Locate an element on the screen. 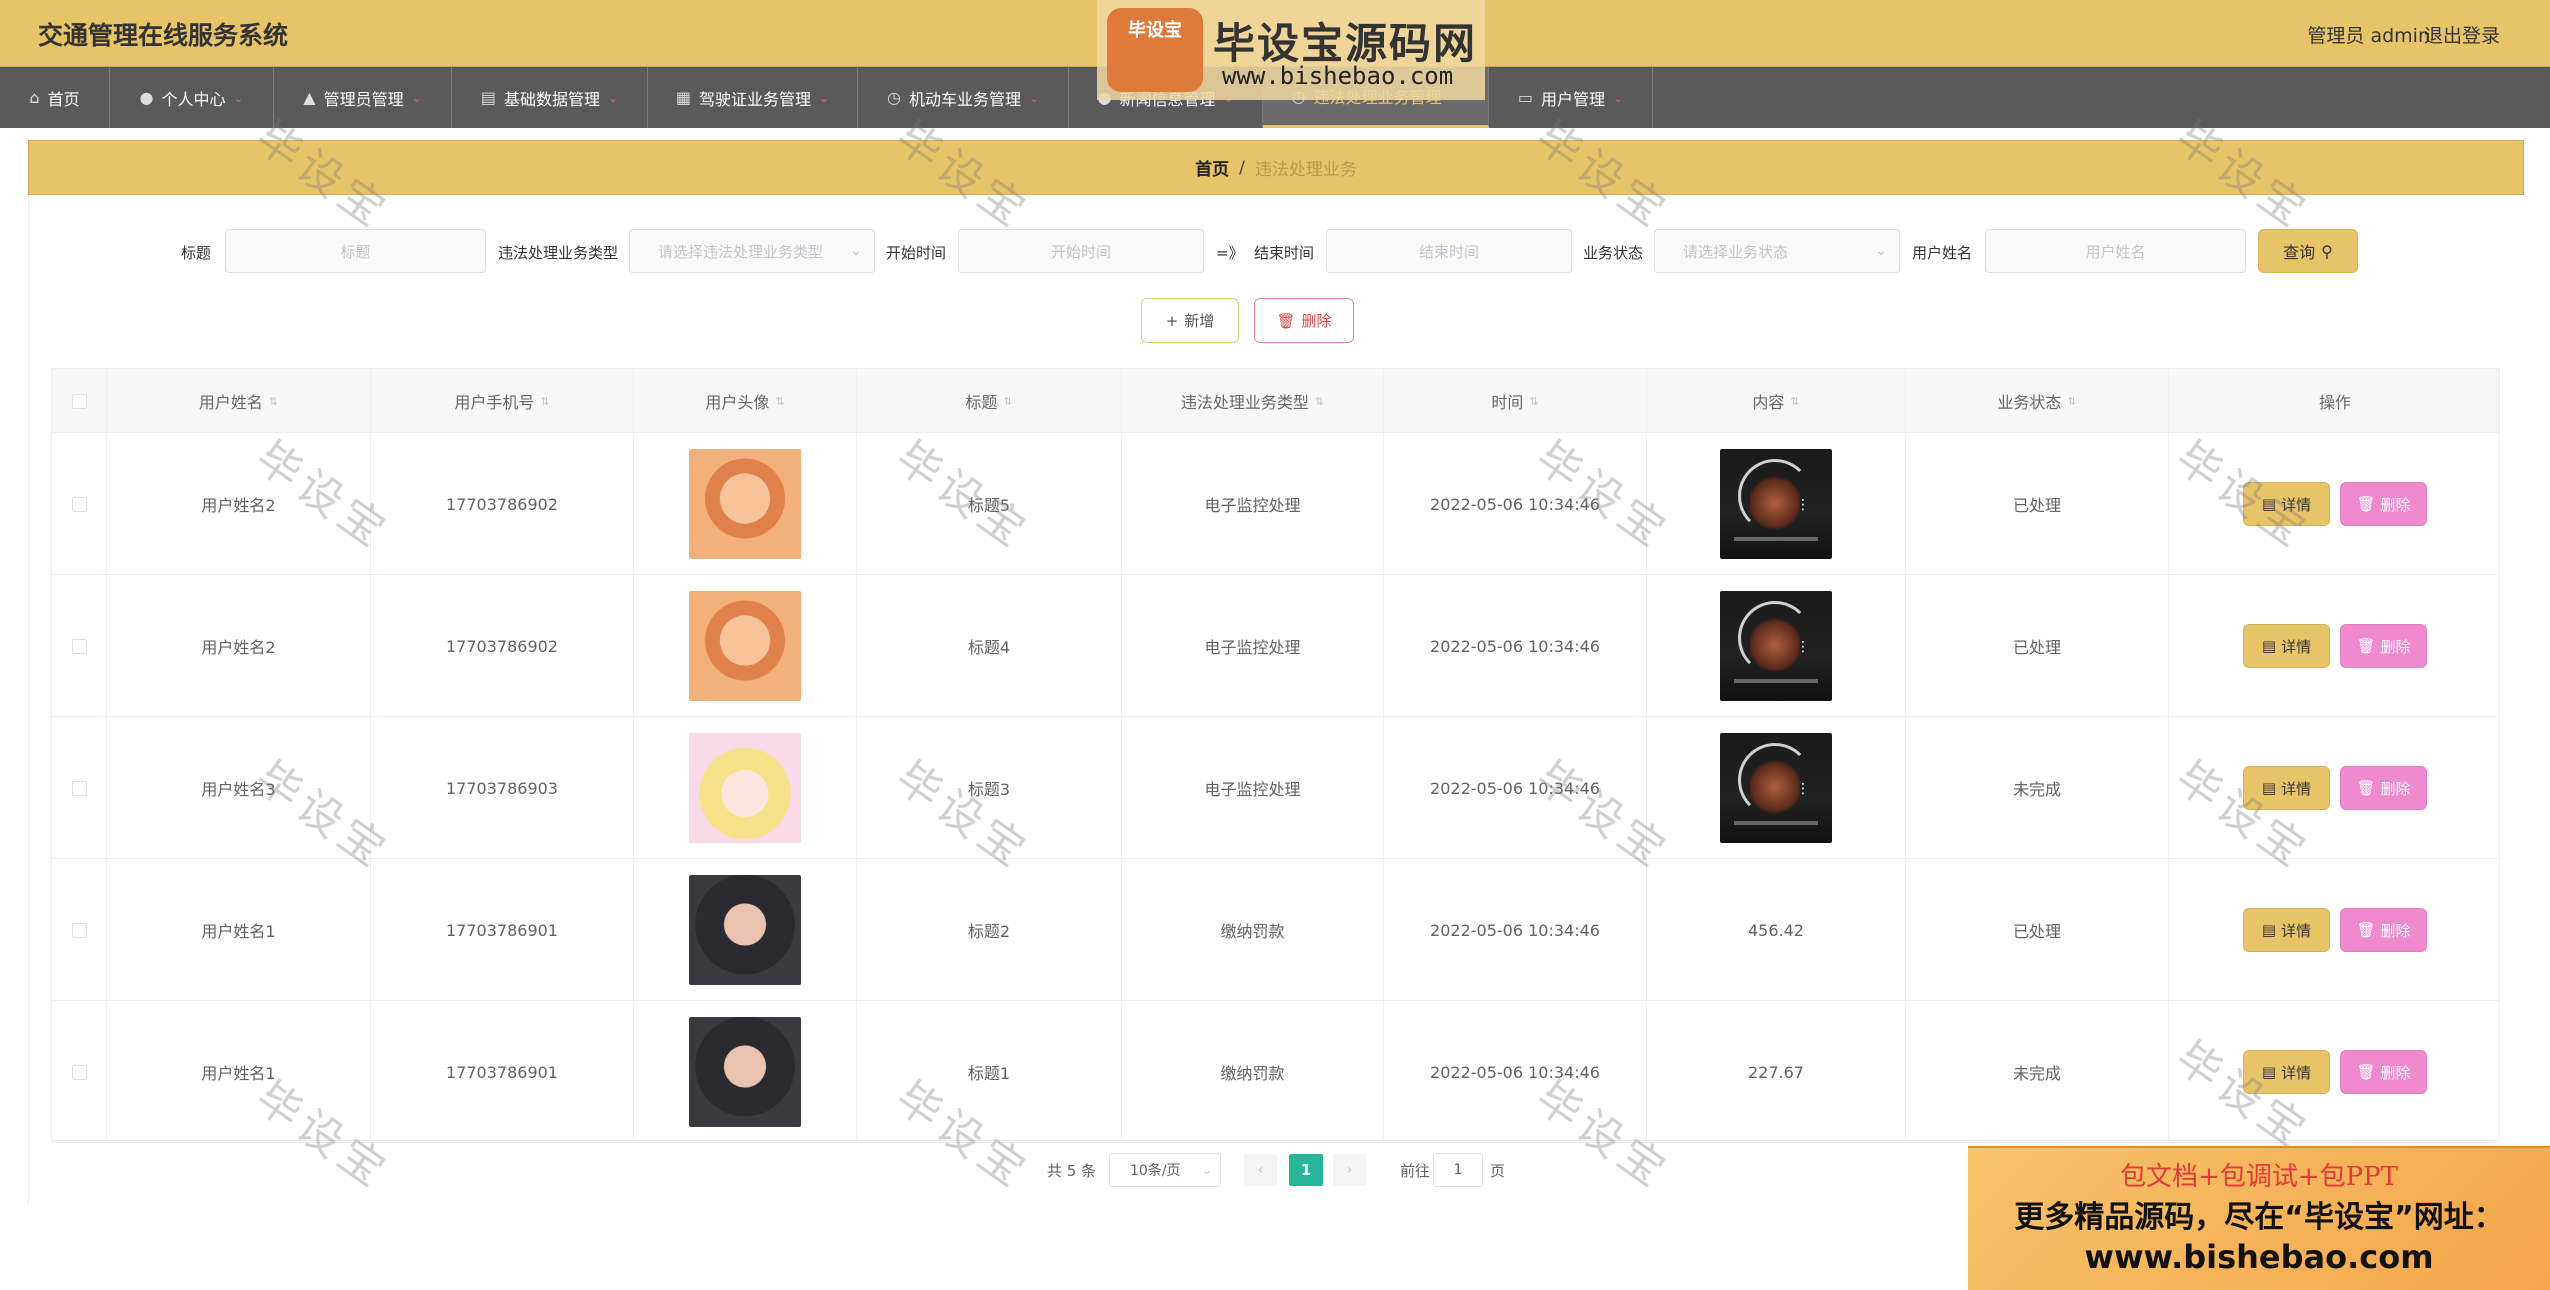 This screenshot has width=2550, height=1290. page-size-select: 10条/页 ⌄ is located at coordinates (1165, 1170).